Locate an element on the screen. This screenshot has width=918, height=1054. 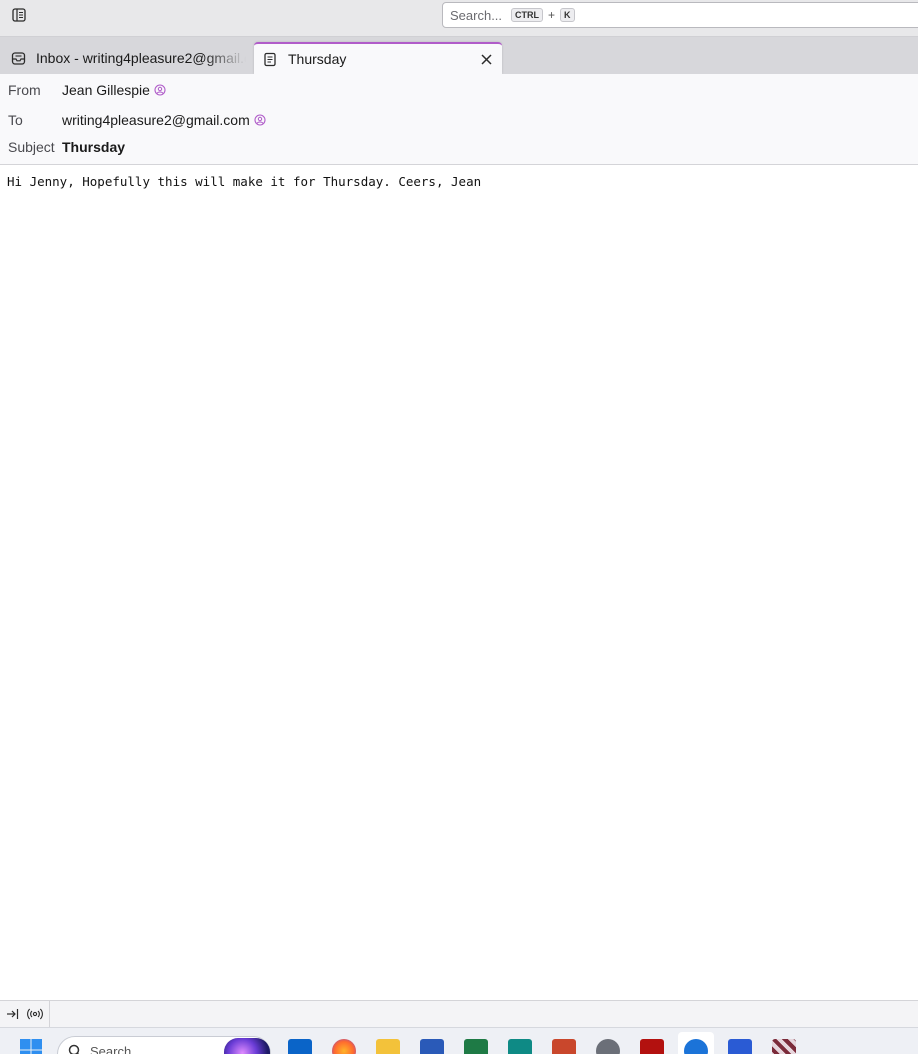
subject-row: Subject Thursday is located at coordinates (66, 147).